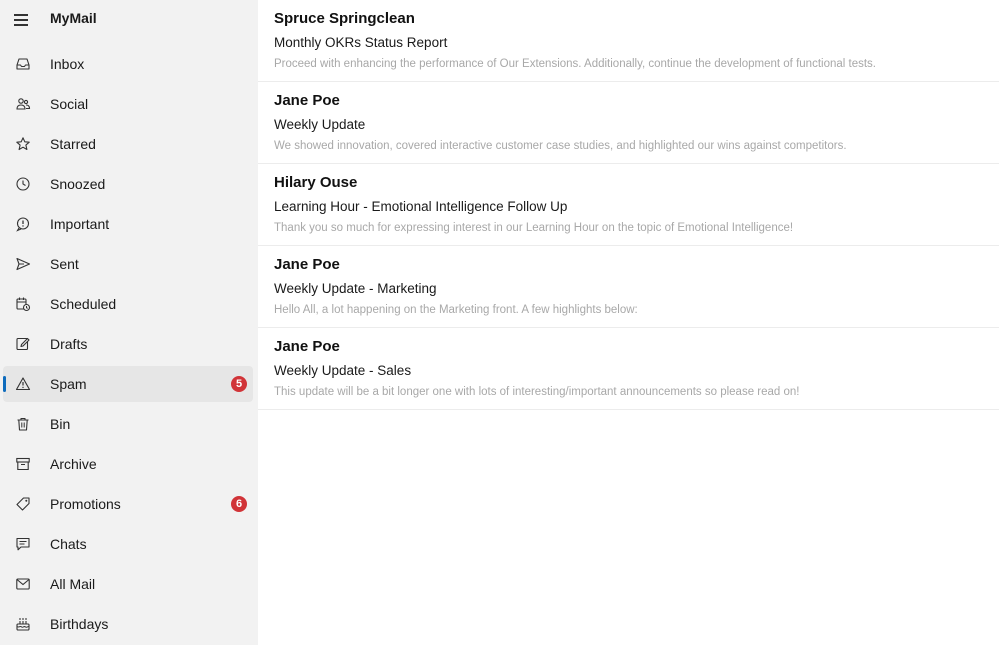 This screenshot has height=645, width=999. I want to click on sidebar-item-scheduled: Scheduled, so click(128, 304).